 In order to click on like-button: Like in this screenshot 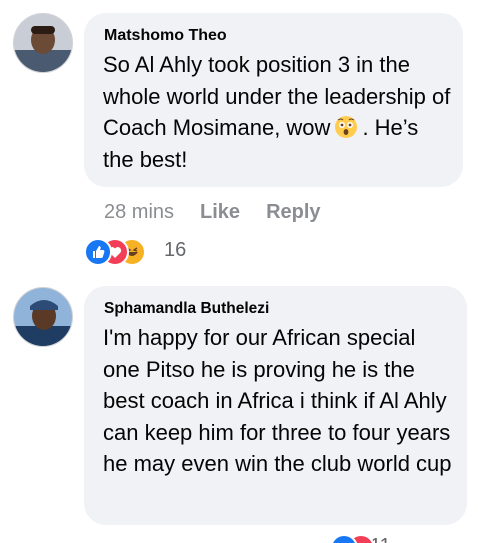, I will do `click(220, 212)`.